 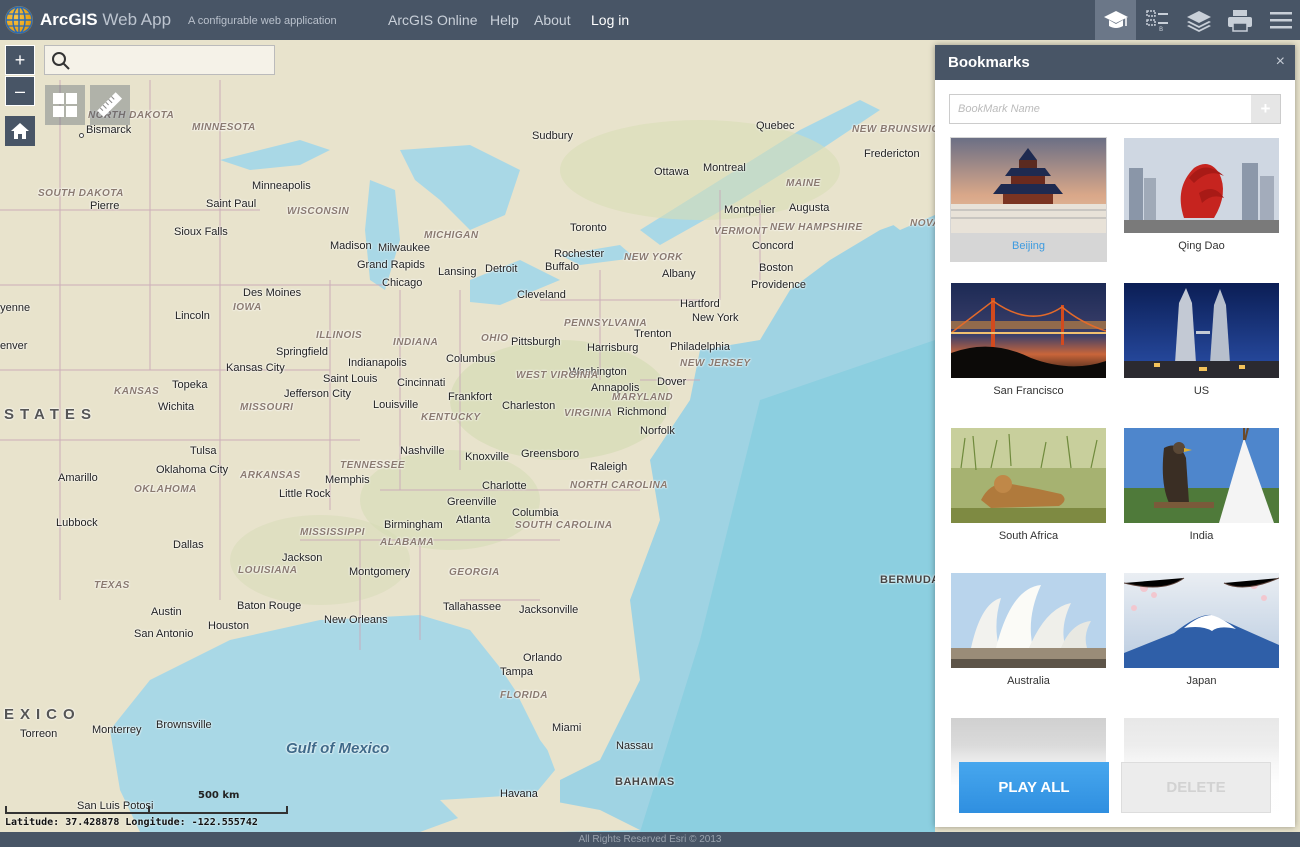 I want to click on bookmark-item: South Africa, so click(x=1028, y=489).